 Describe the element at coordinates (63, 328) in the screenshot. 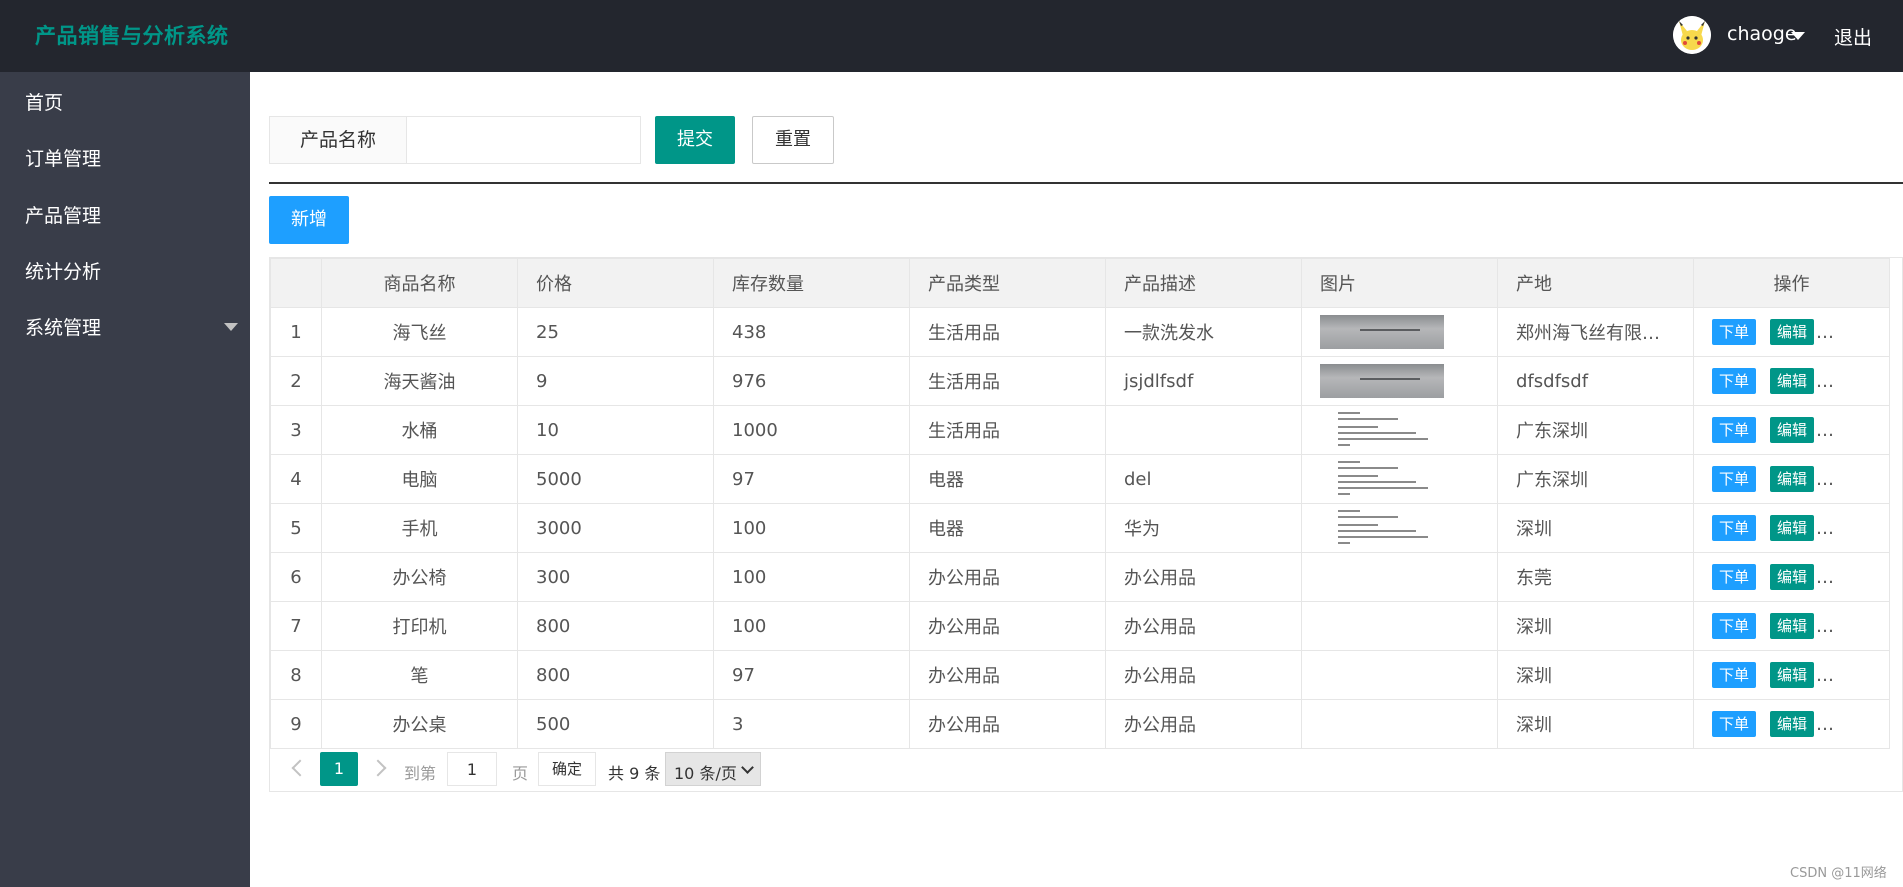

I see `sidebar-item-label: 系统管理` at that location.